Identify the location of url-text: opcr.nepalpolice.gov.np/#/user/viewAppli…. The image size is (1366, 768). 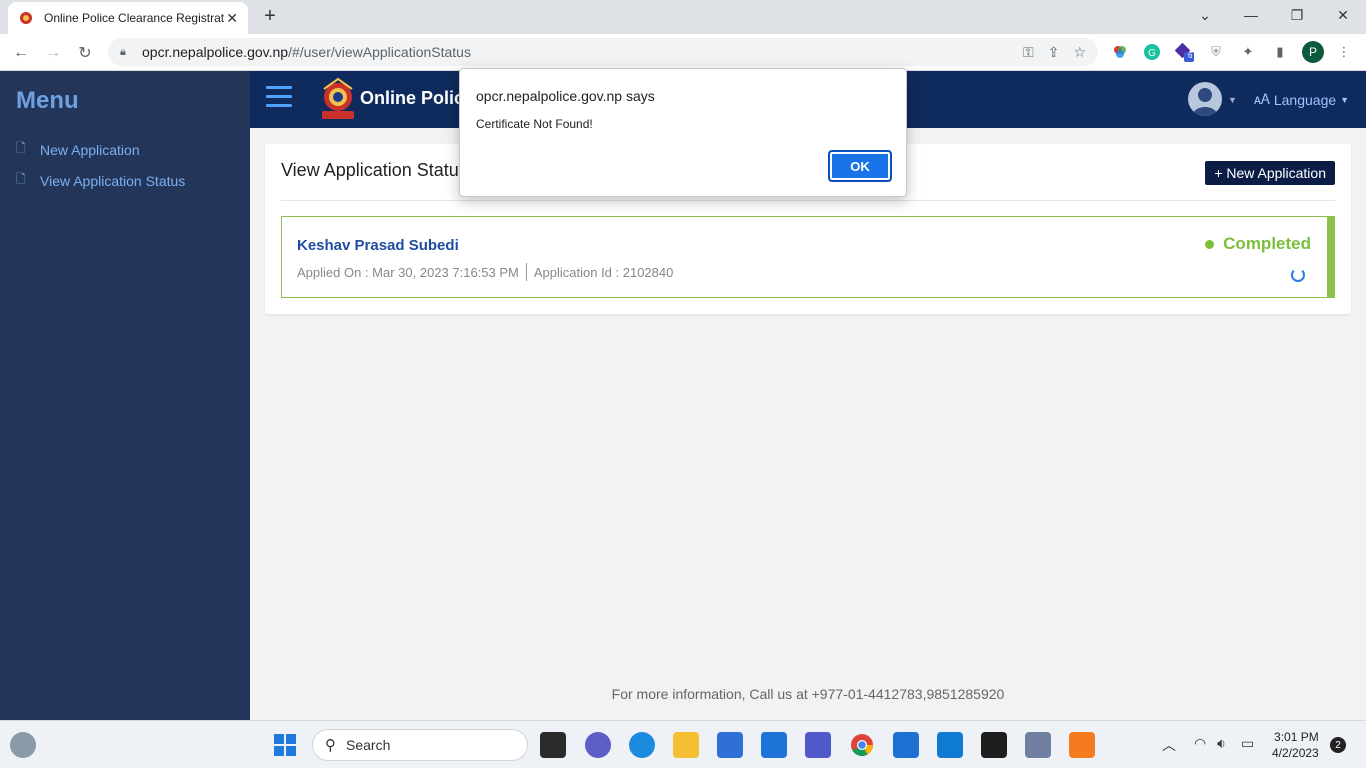
(306, 52).